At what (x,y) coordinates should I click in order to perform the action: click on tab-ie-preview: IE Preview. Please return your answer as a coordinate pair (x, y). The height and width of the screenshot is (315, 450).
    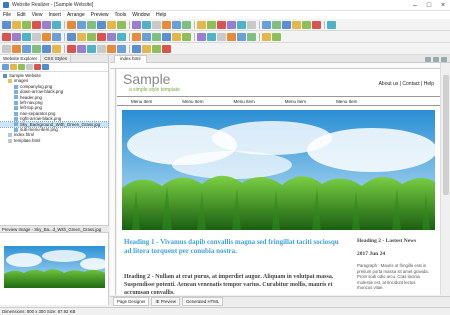
    Looking at the image, I should click on (165, 301).